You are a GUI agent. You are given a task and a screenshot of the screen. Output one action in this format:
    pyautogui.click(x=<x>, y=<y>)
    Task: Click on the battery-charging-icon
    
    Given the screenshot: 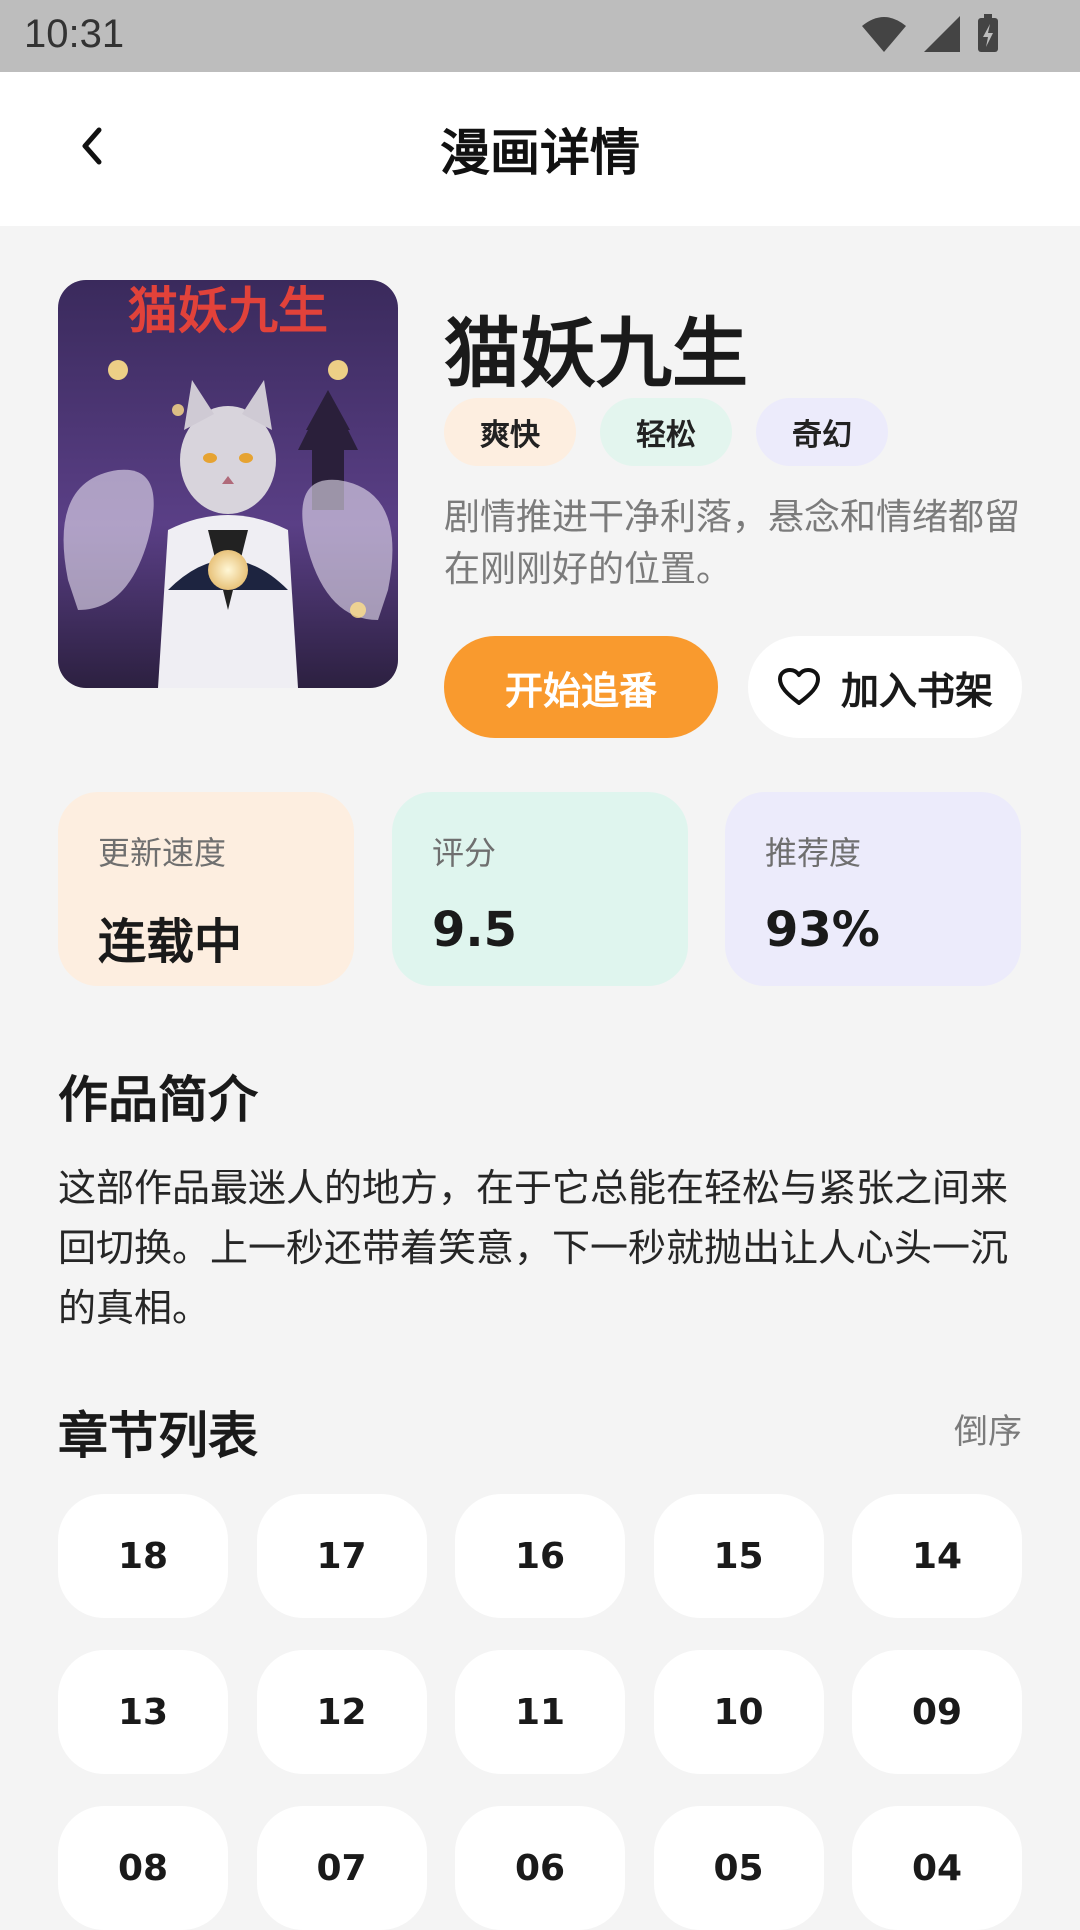 What is the action you would take?
    pyautogui.click(x=988, y=33)
    